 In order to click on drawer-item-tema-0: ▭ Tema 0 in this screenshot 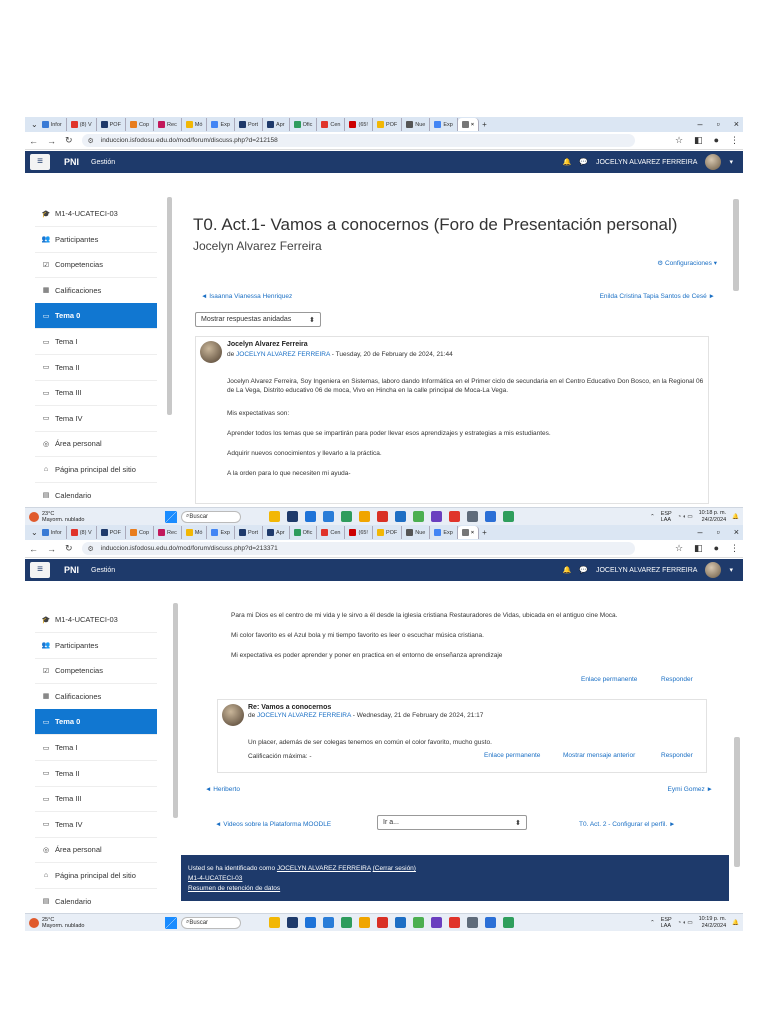, I will do `click(96, 722)`.